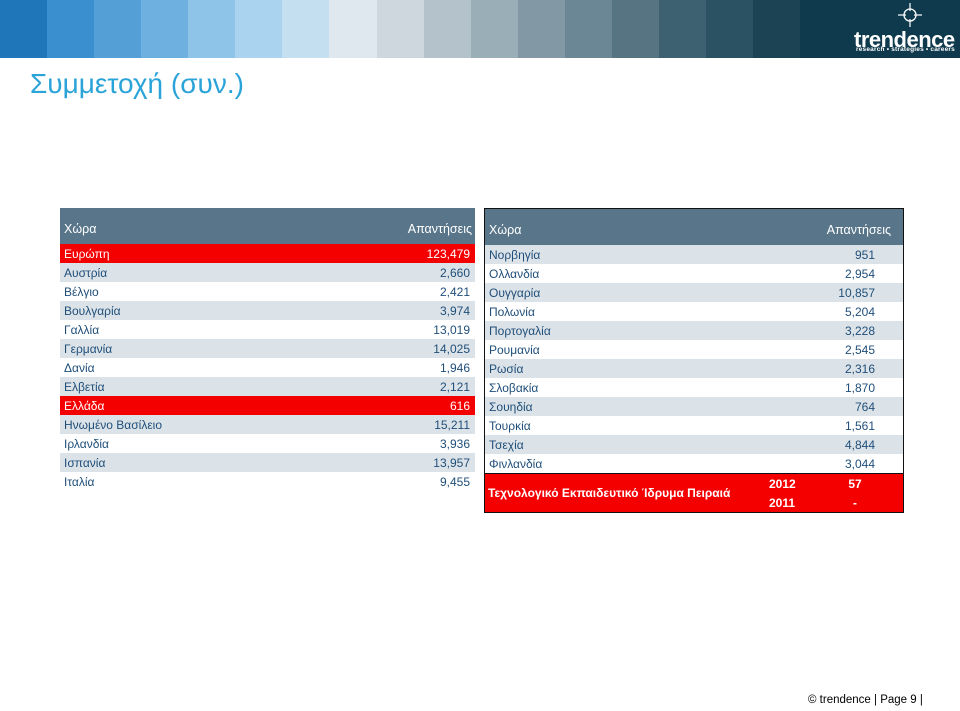 Image resolution: width=960 pixels, height=711 pixels. What do you see at coordinates (84, 406) in the screenshot?
I see `country-name: Ελλάδα` at bounding box center [84, 406].